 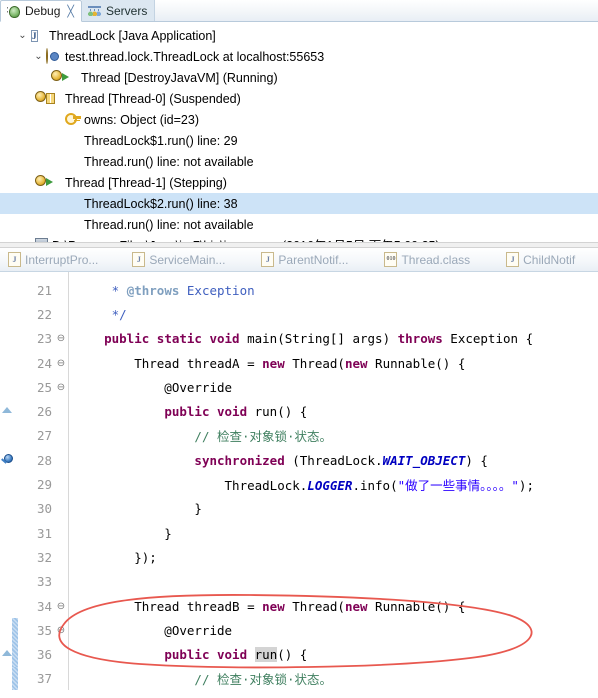 I want to click on code-line-30: 30 }, so click(x=299, y=509).